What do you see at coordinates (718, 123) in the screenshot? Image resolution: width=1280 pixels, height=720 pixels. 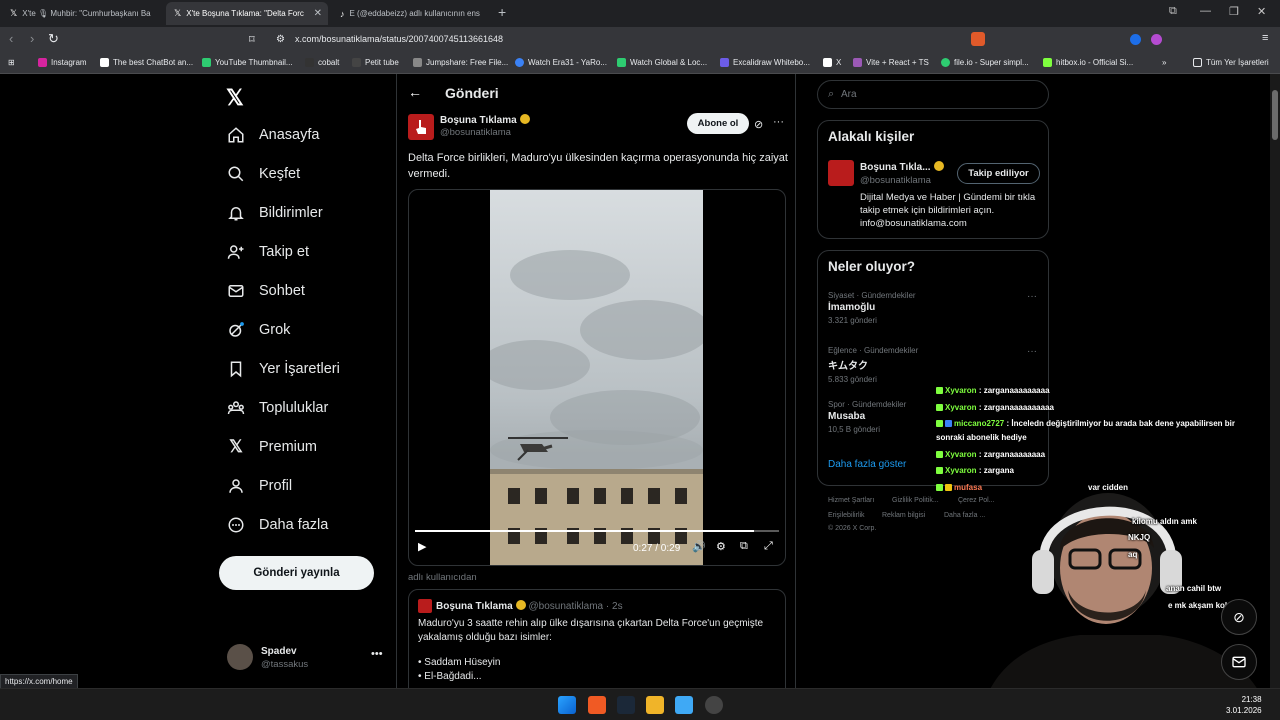 I see `subscribe-button: Abone ol` at bounding box center [718, 123].